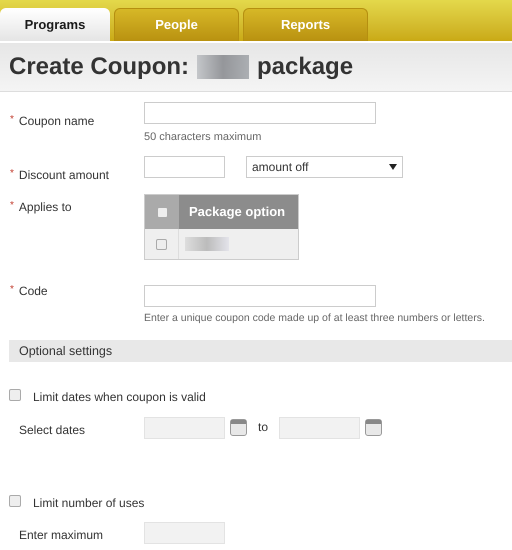 The height and width of the screenshot is (550, 512). I want to click on field-label: Select dates, so click(52, 430).